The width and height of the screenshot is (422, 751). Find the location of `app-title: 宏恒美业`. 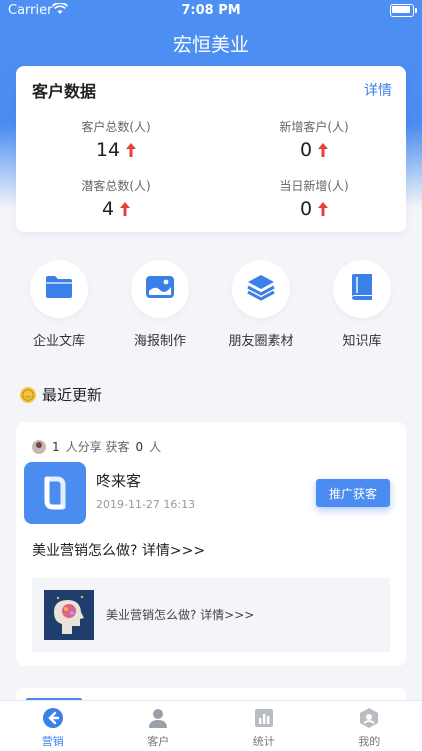

app-title: 宏恒美业 is located at coordinates (211, 43).